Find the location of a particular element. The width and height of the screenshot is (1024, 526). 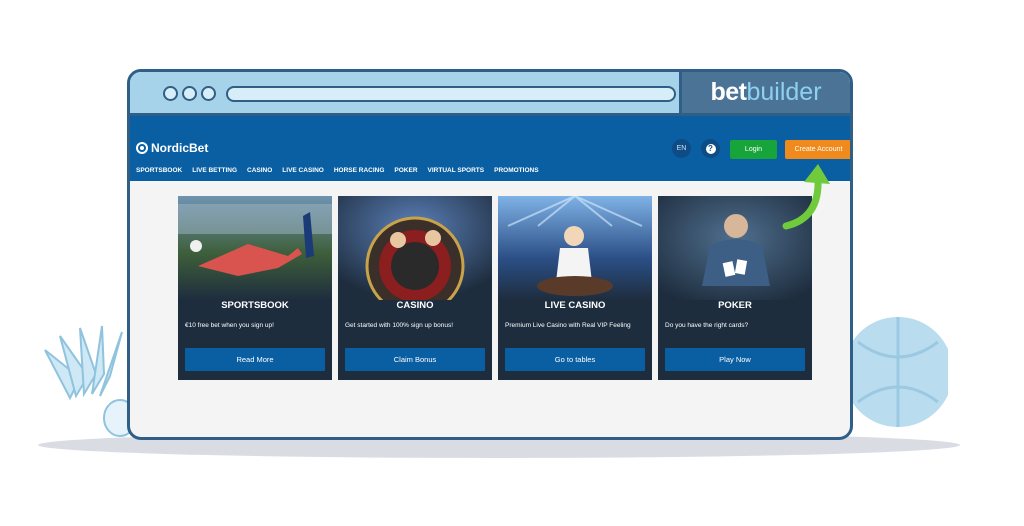

card-description: €10 free bet when you sign up! is located at coordinates (229, 325).